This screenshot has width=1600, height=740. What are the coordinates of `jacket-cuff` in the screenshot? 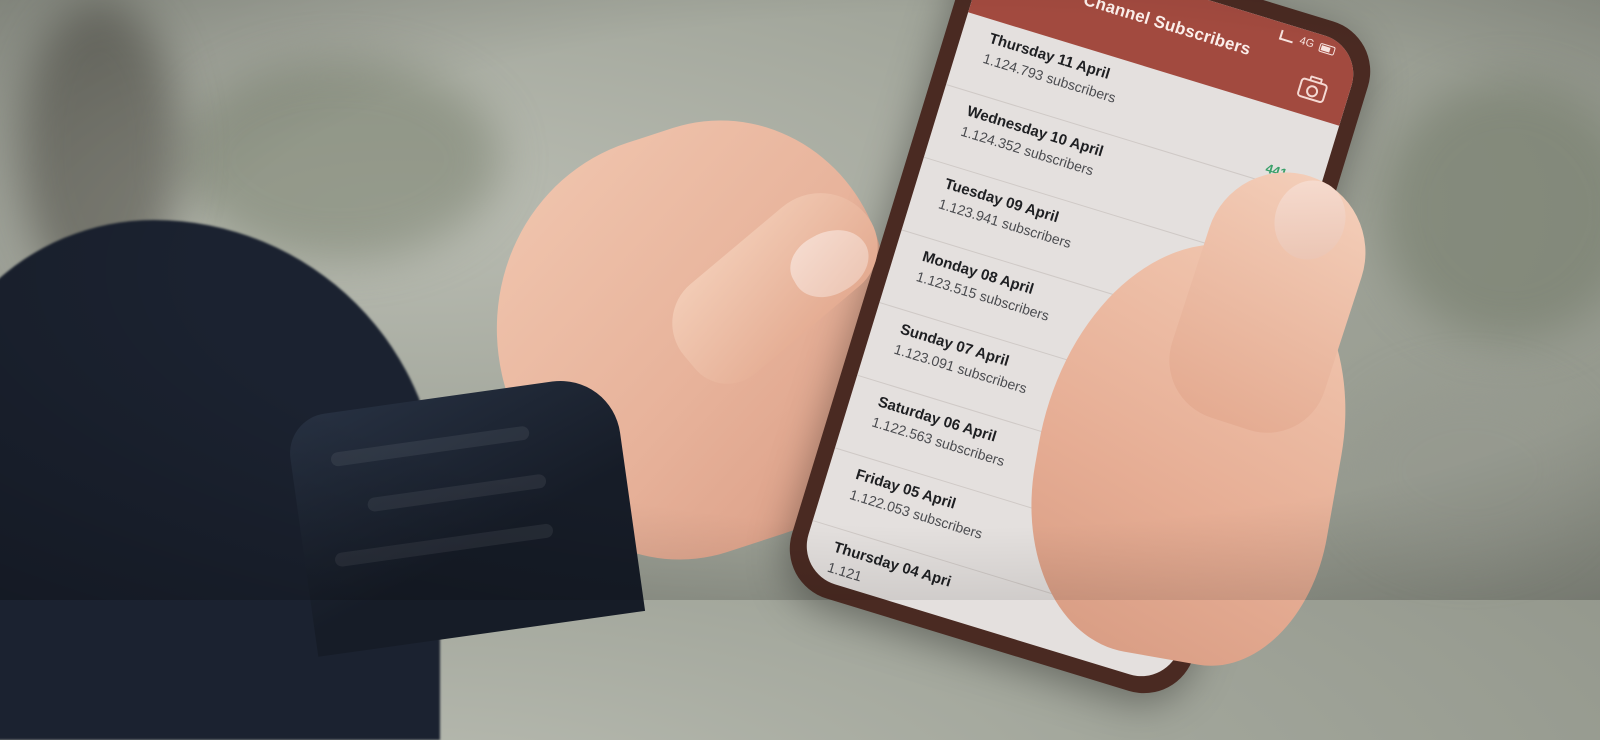 It's located at (465, 515).